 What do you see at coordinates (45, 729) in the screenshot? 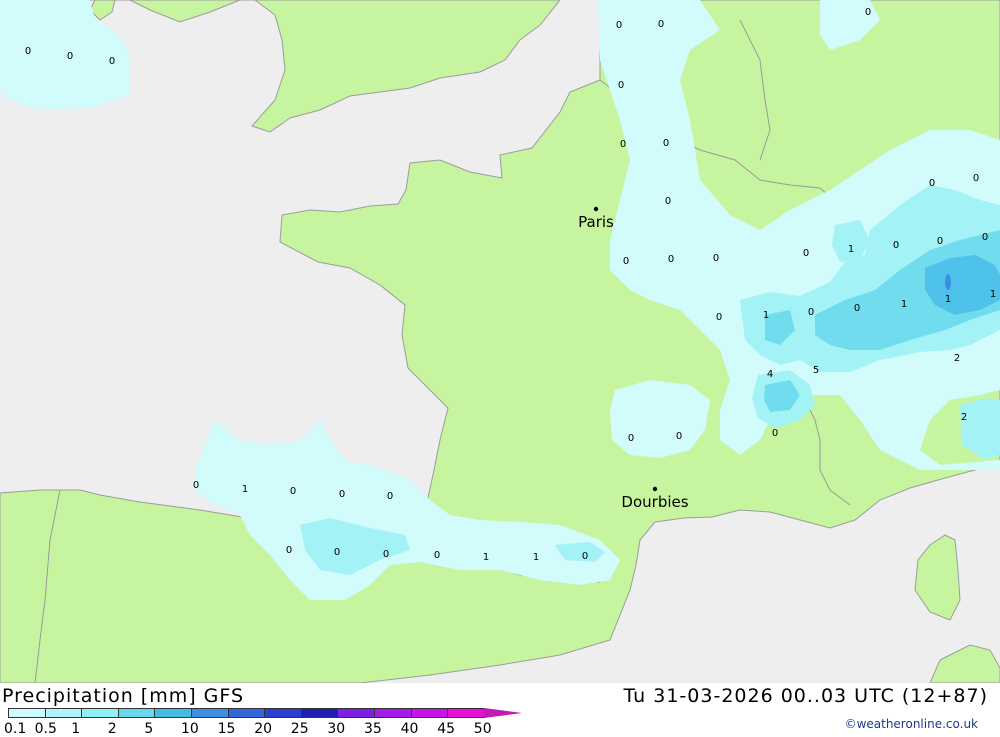
I see `legend-label: 0.5` at bounding box center [45, 729].